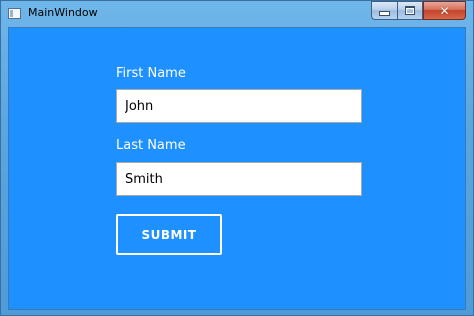 This screenshot has height=316, width=474. What do you see at coordinates (151, 73) in the screenshot?
I see `first-name-label: First Name` at bounding box center [151, 73].